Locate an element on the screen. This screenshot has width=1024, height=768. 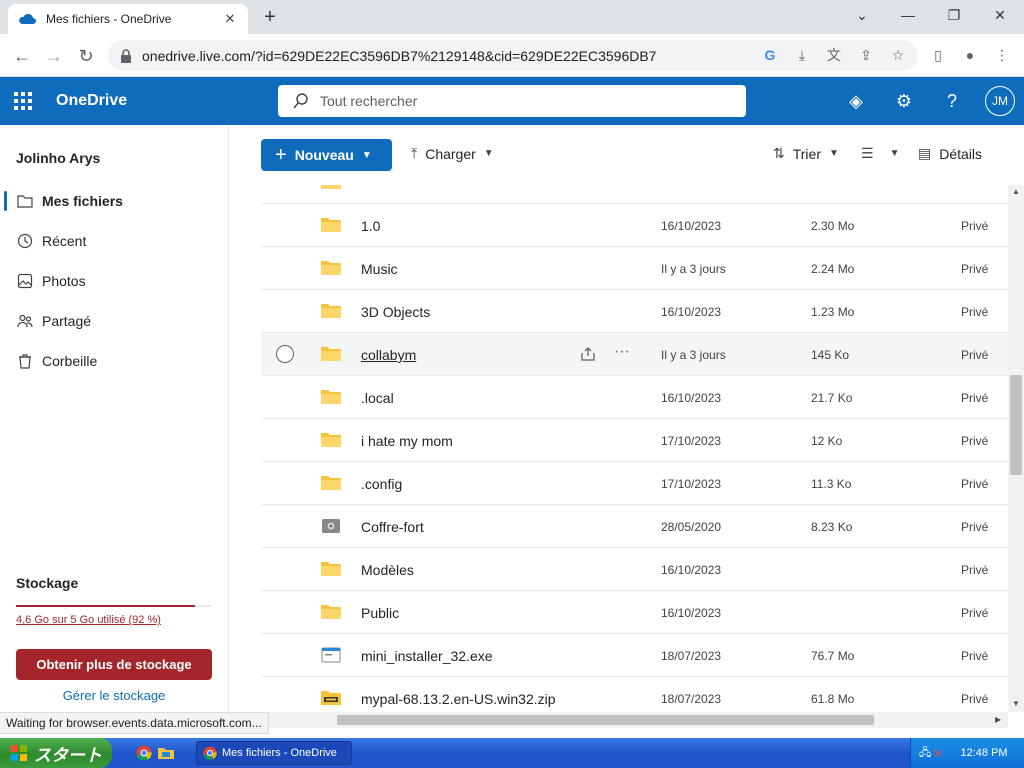
start-button: スタート is located at coordinates (56, 753).